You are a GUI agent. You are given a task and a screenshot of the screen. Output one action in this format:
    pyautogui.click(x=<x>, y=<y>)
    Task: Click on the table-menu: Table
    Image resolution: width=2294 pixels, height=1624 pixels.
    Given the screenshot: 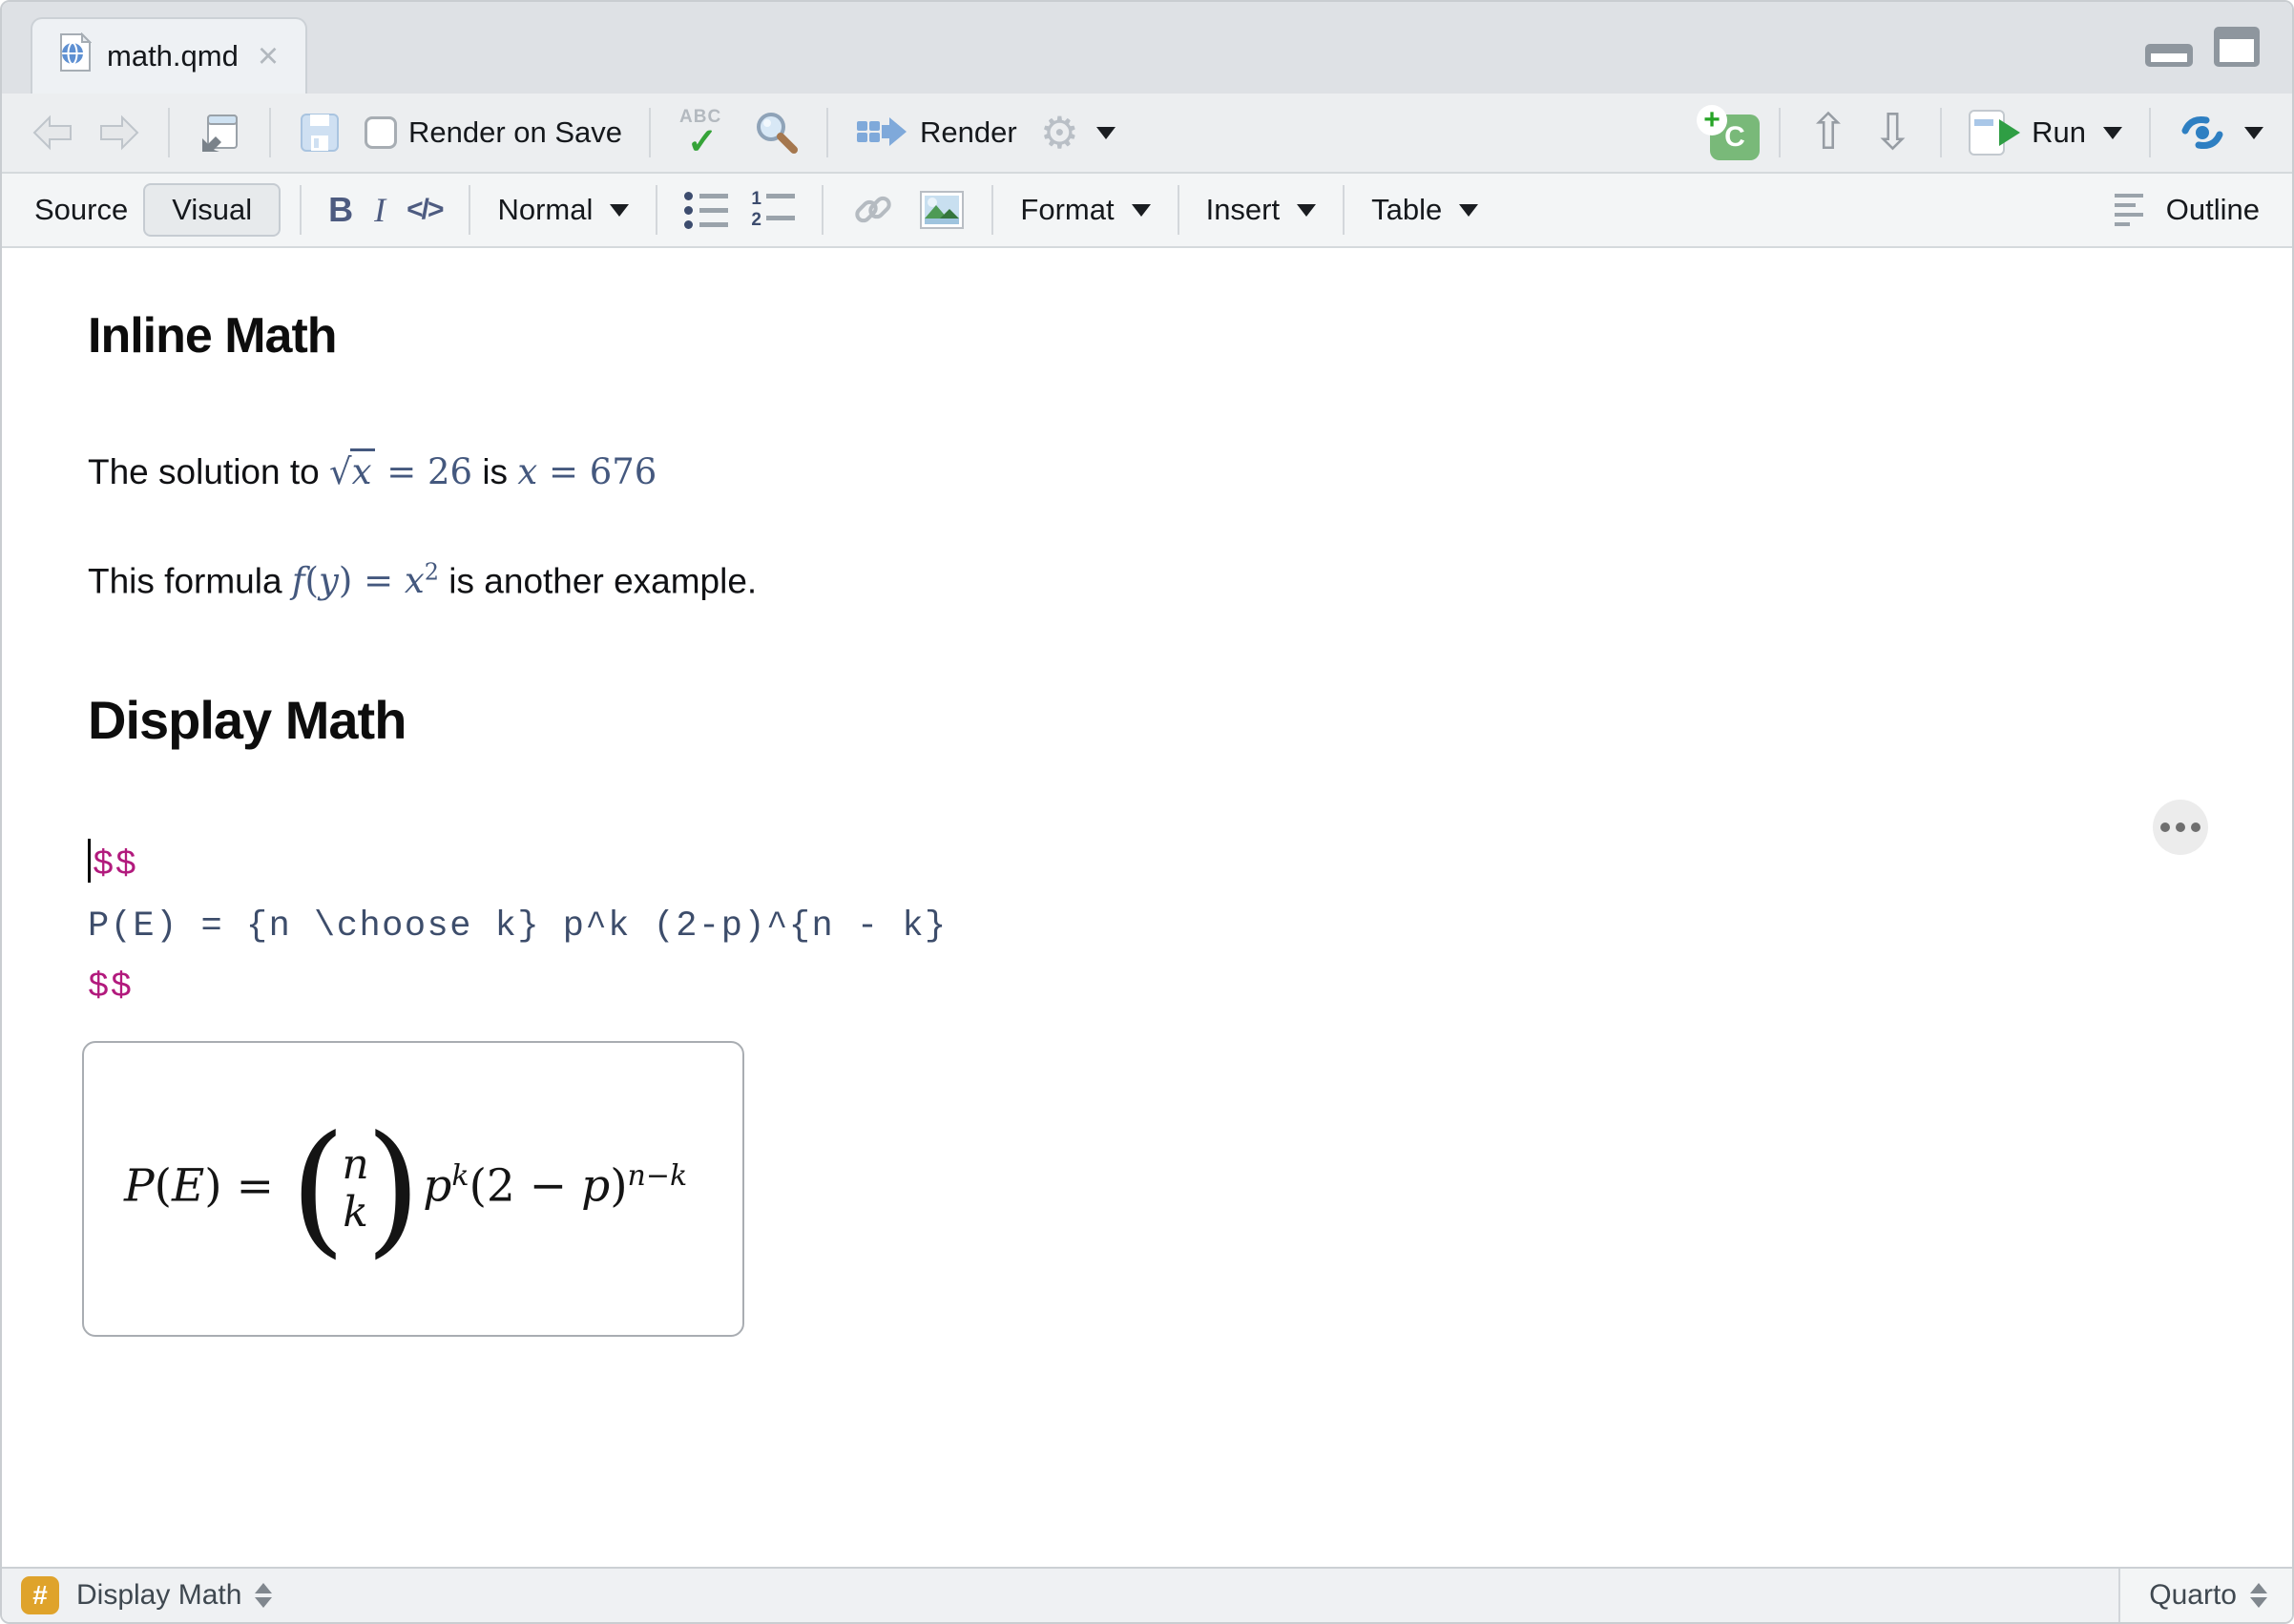 What is the action you would take?
    pyautogui.click(x=1425, y=210)
    